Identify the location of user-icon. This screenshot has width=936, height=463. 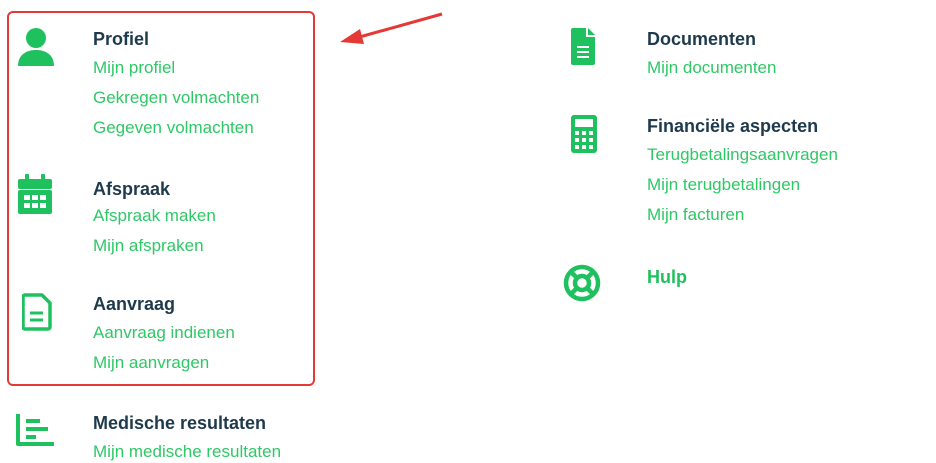
(36, 48).